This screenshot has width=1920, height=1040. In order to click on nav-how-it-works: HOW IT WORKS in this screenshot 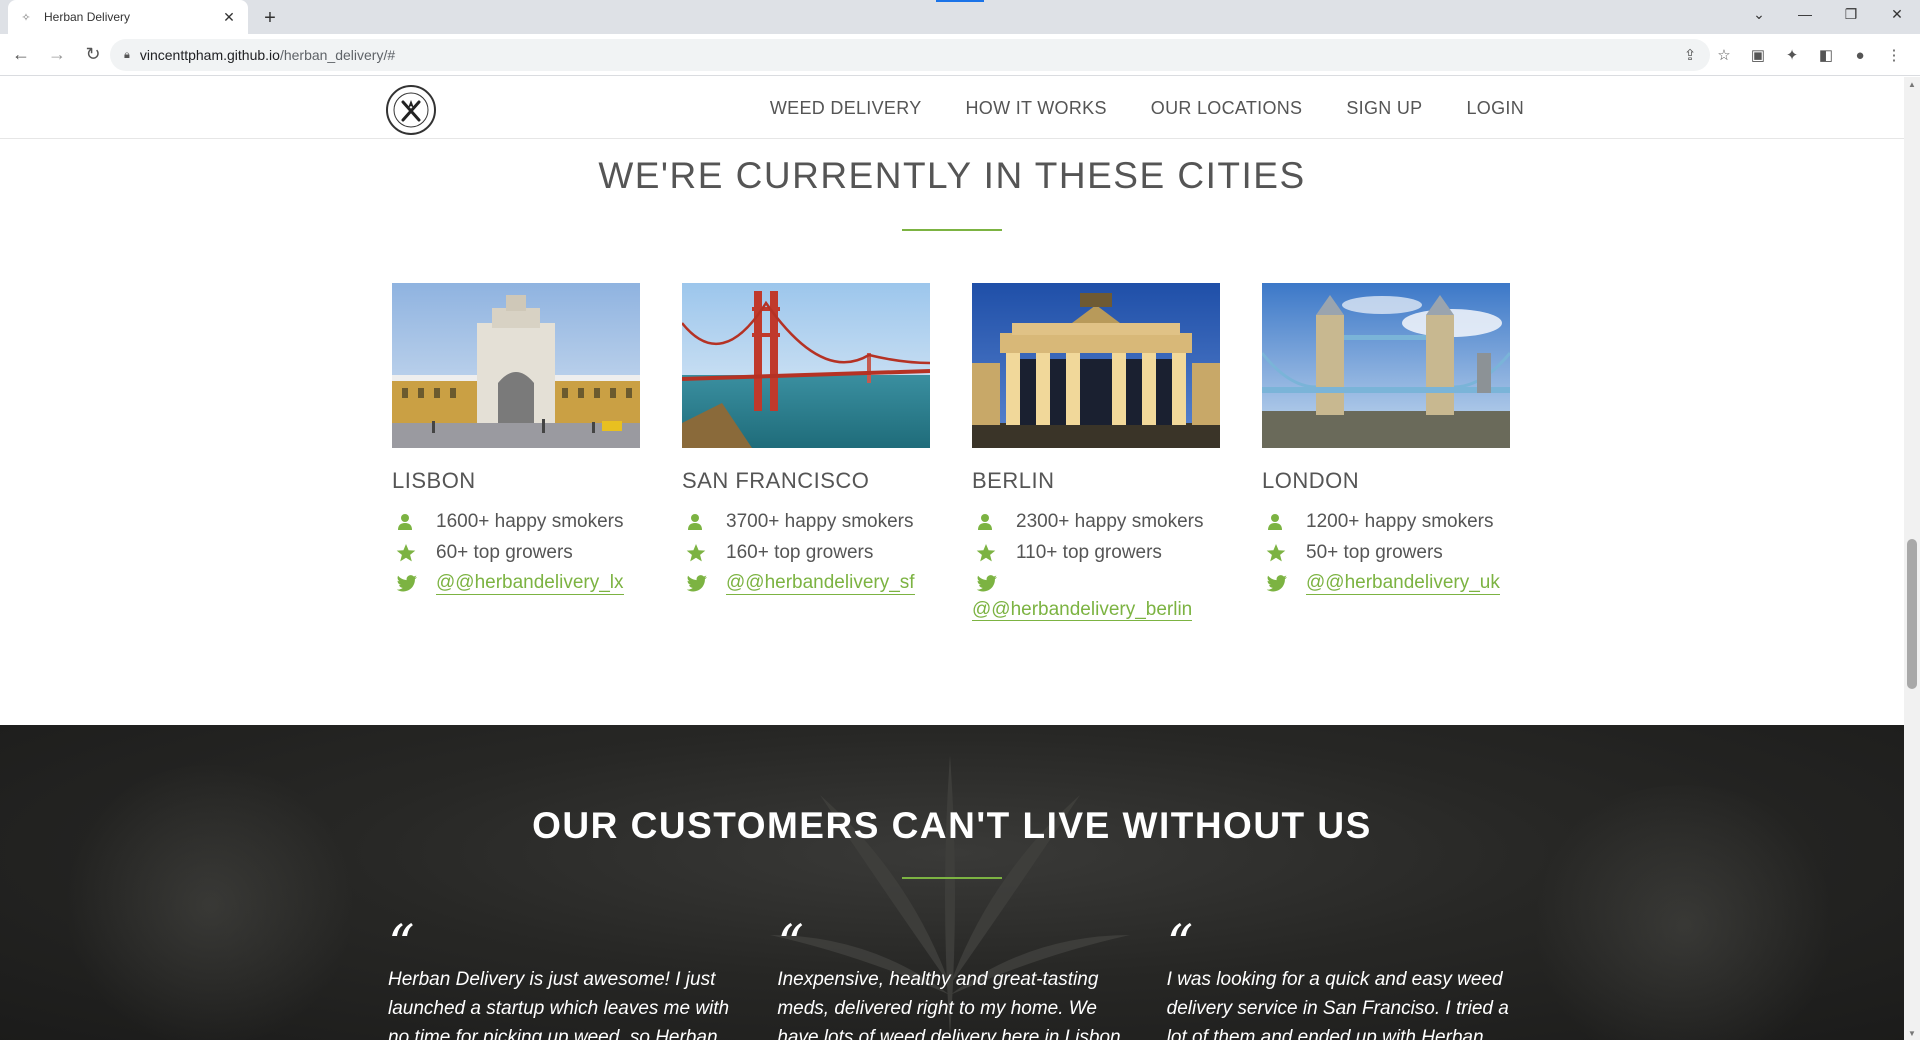, I will do `click(1036, 108)`.